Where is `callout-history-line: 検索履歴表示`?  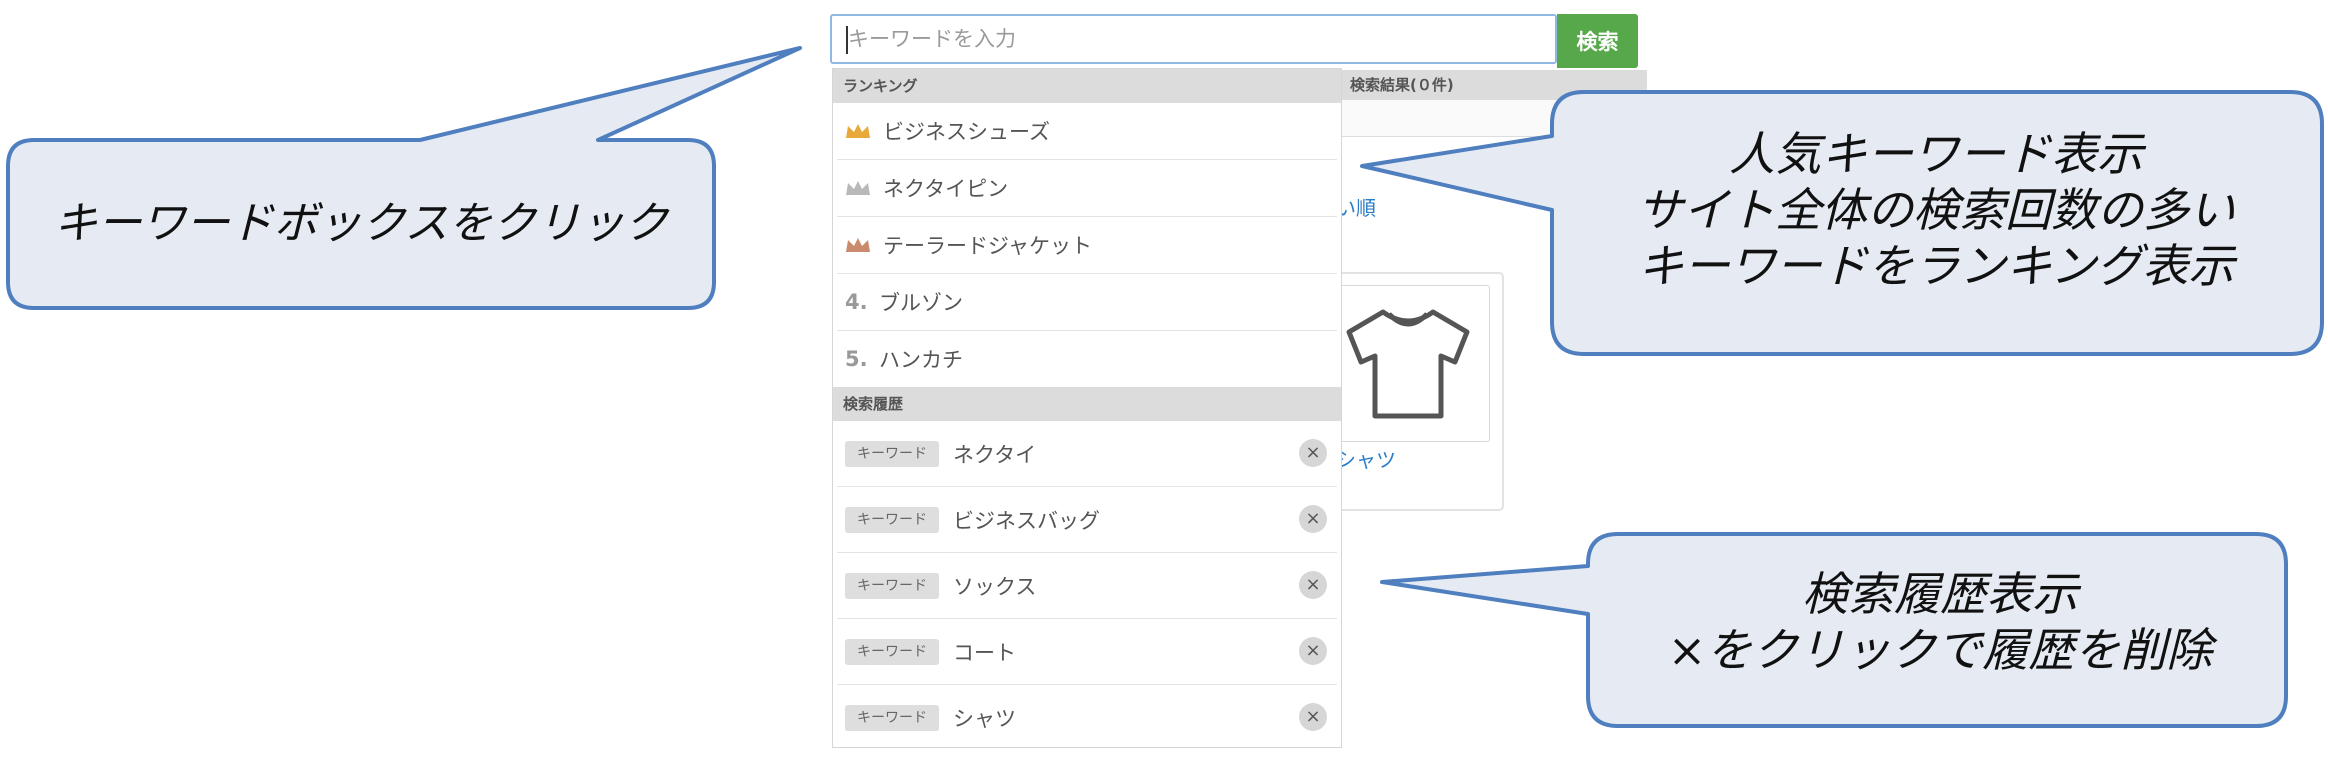 callout-history-line: 検索履歴表示 is located at coordinates (1940, 594).